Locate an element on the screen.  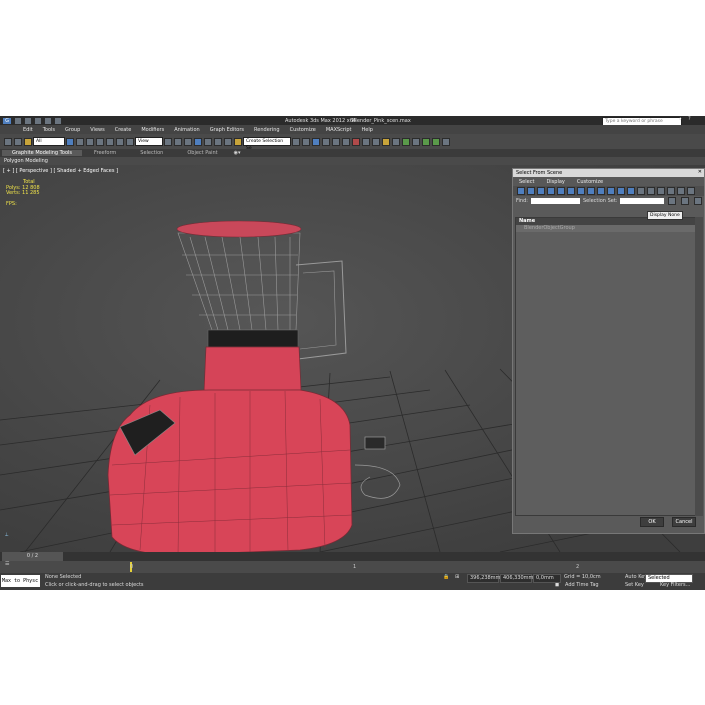
filter-icon is located at coordinates (681, 191).